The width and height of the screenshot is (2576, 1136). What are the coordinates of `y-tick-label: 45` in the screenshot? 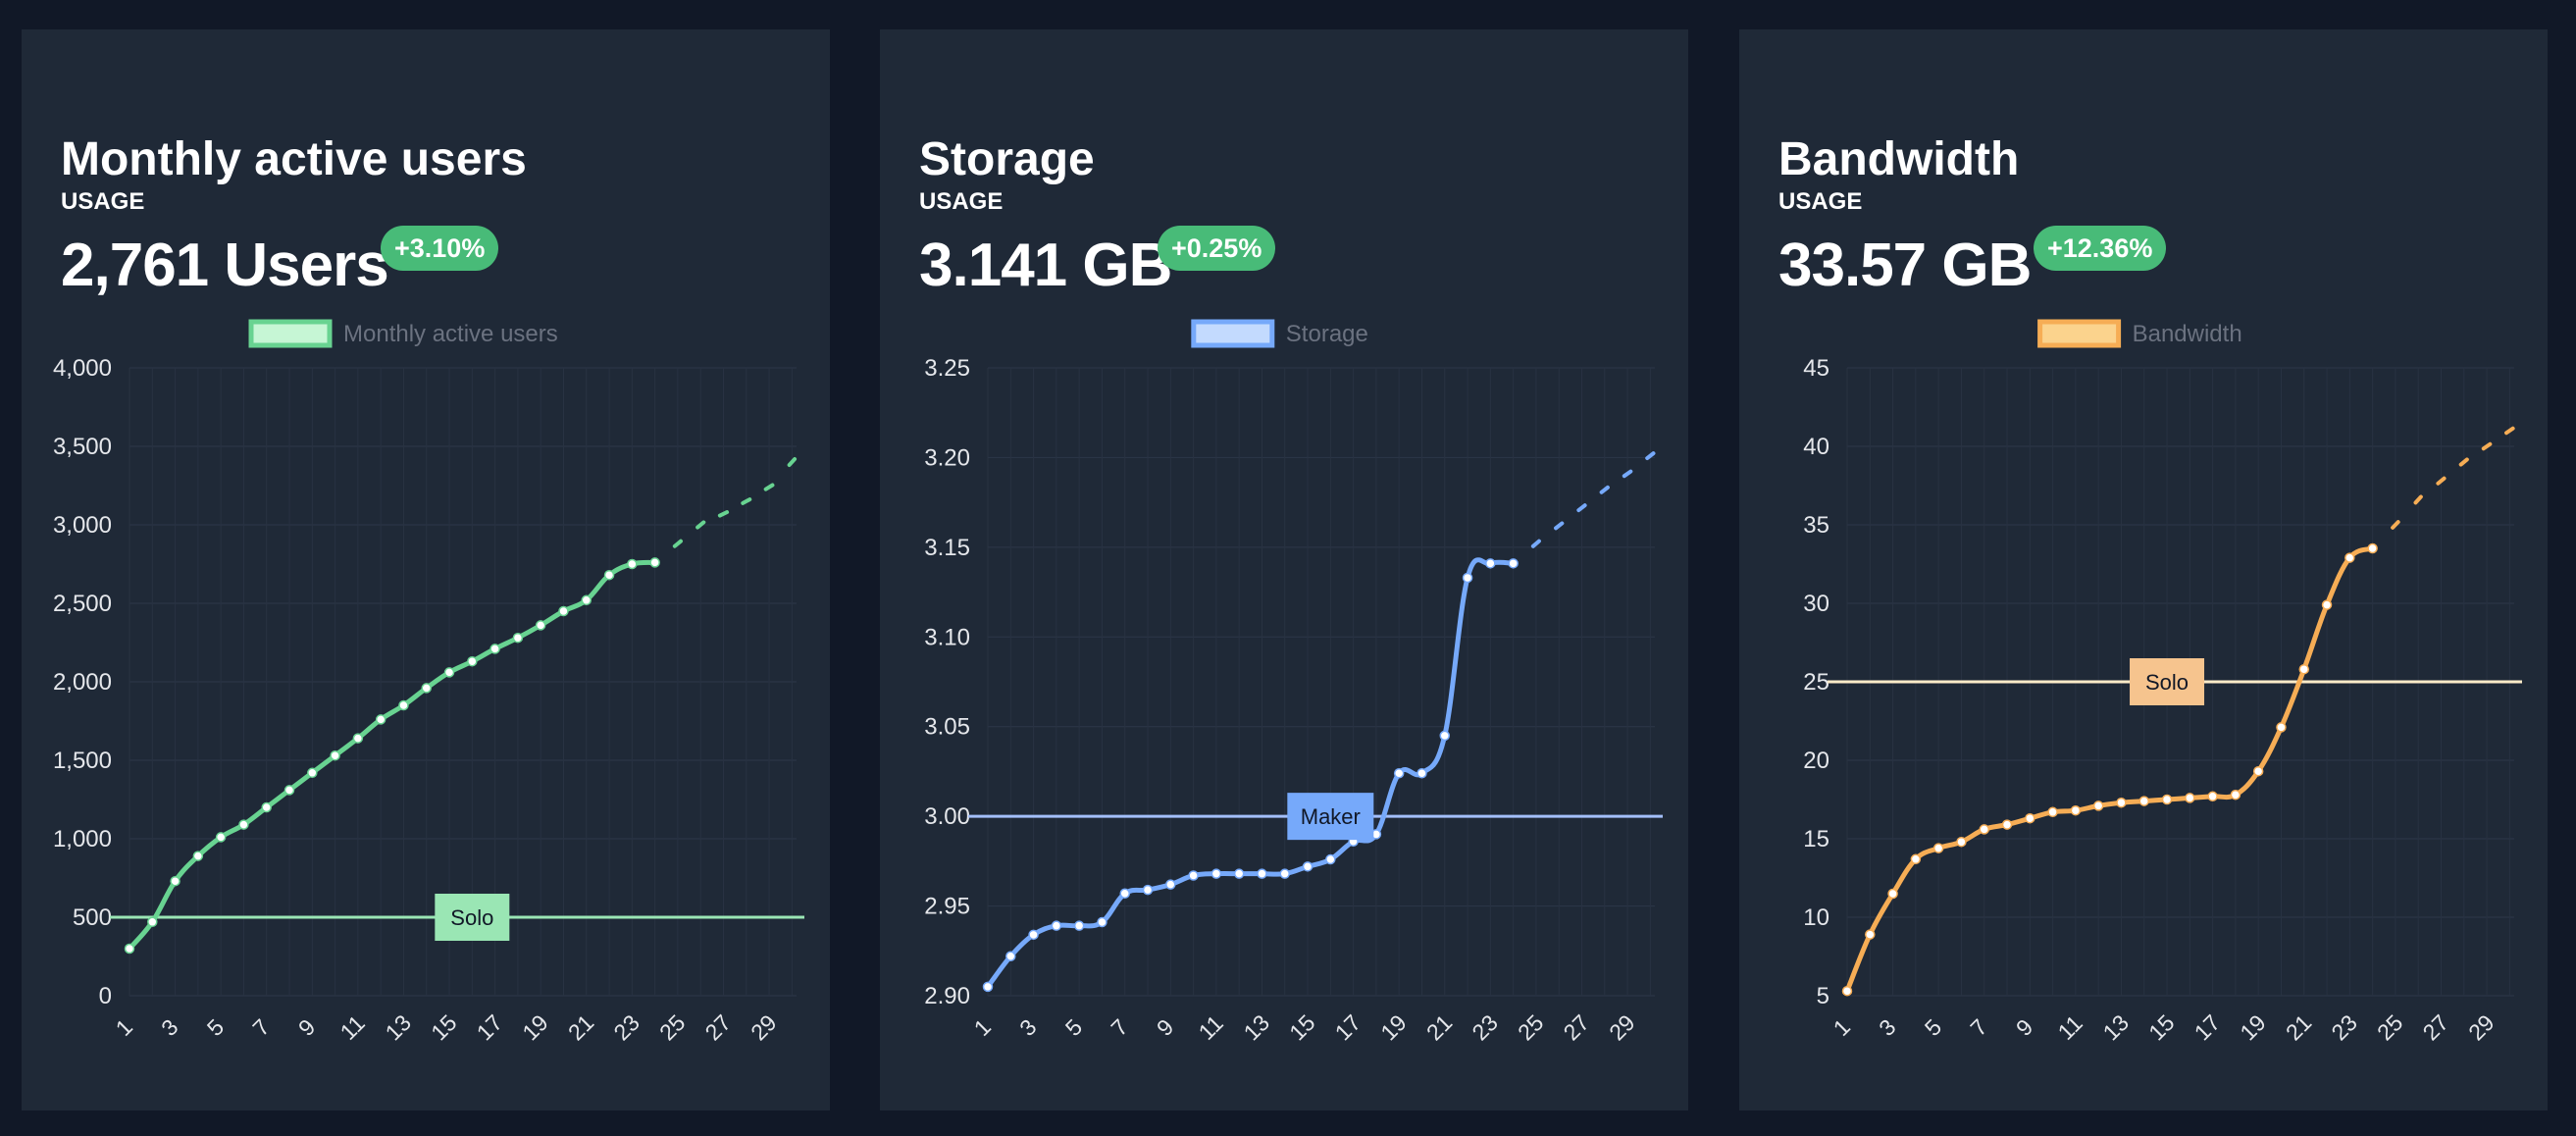 It's located at (1816, 368).